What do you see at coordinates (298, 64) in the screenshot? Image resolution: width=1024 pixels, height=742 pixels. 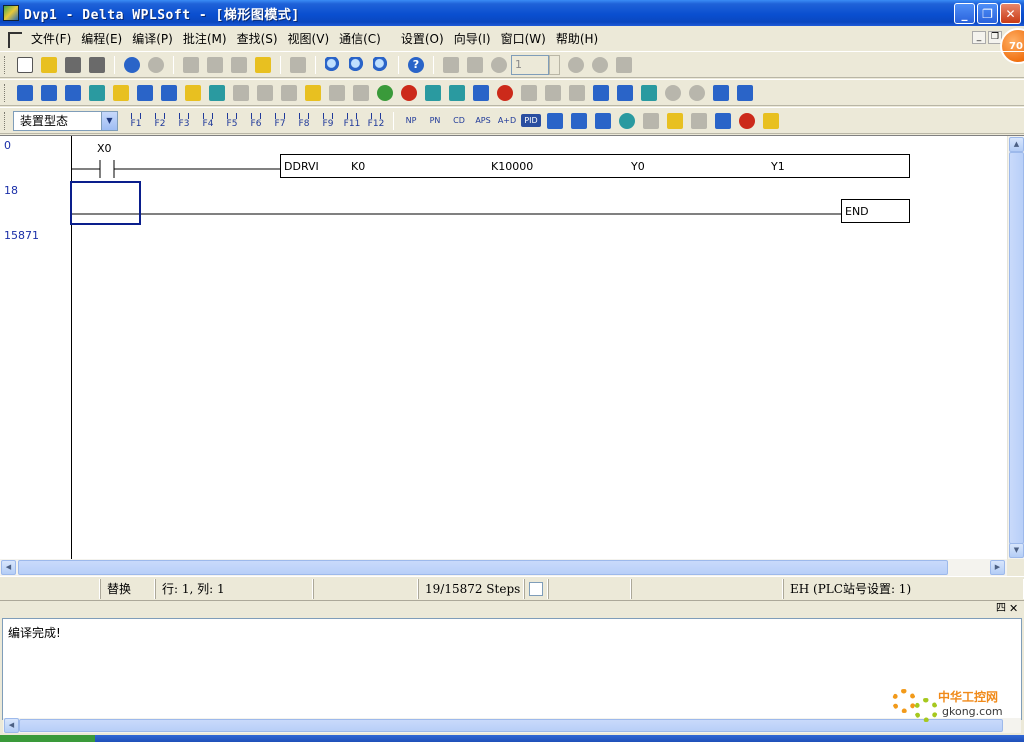 I see `jump-icon` at bounding box center [298, 64].